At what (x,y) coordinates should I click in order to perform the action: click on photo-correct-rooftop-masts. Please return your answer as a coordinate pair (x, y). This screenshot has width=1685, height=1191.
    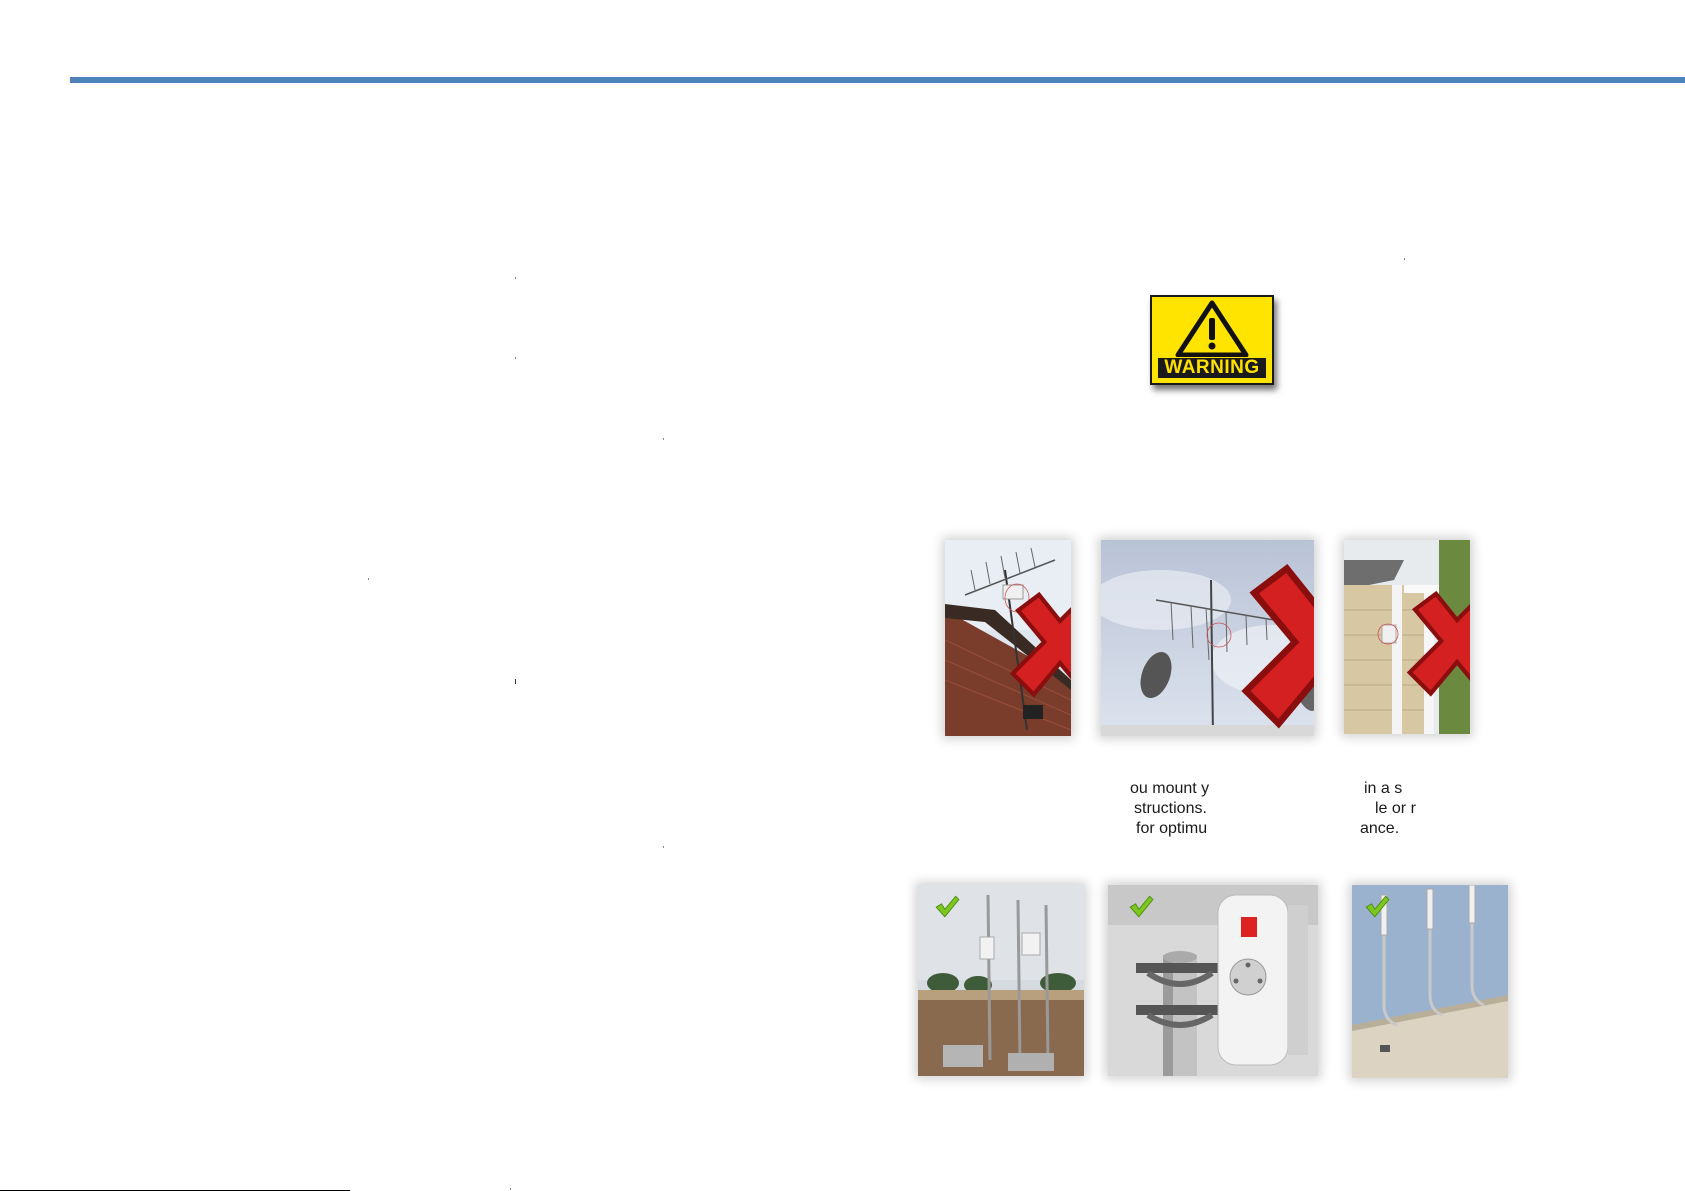
    Looking at the image, I should click on (1001, 980).